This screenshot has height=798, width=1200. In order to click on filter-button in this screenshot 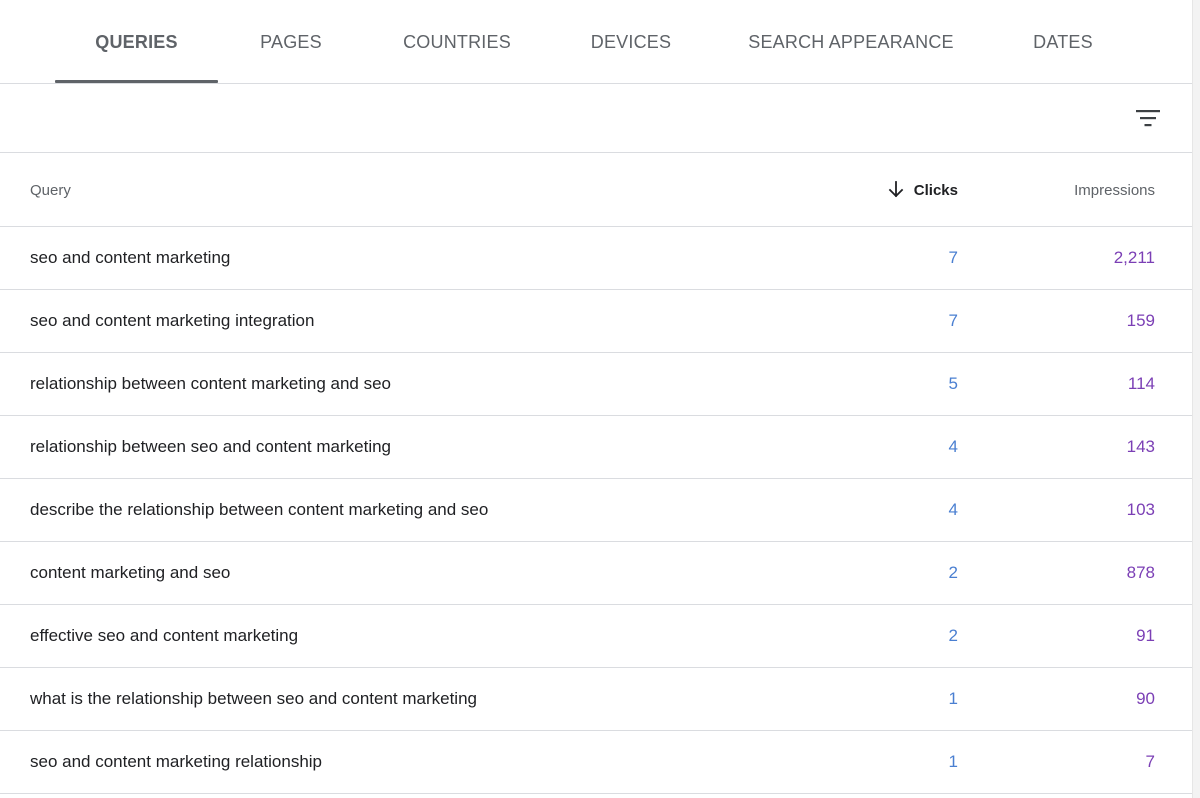, I will do `click(1148, 118)`.